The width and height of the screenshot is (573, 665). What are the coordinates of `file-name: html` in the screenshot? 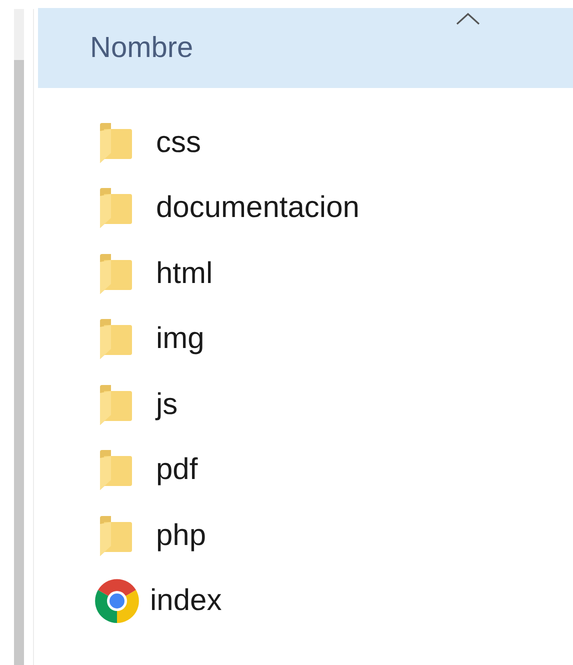 It's located at (184, 273).